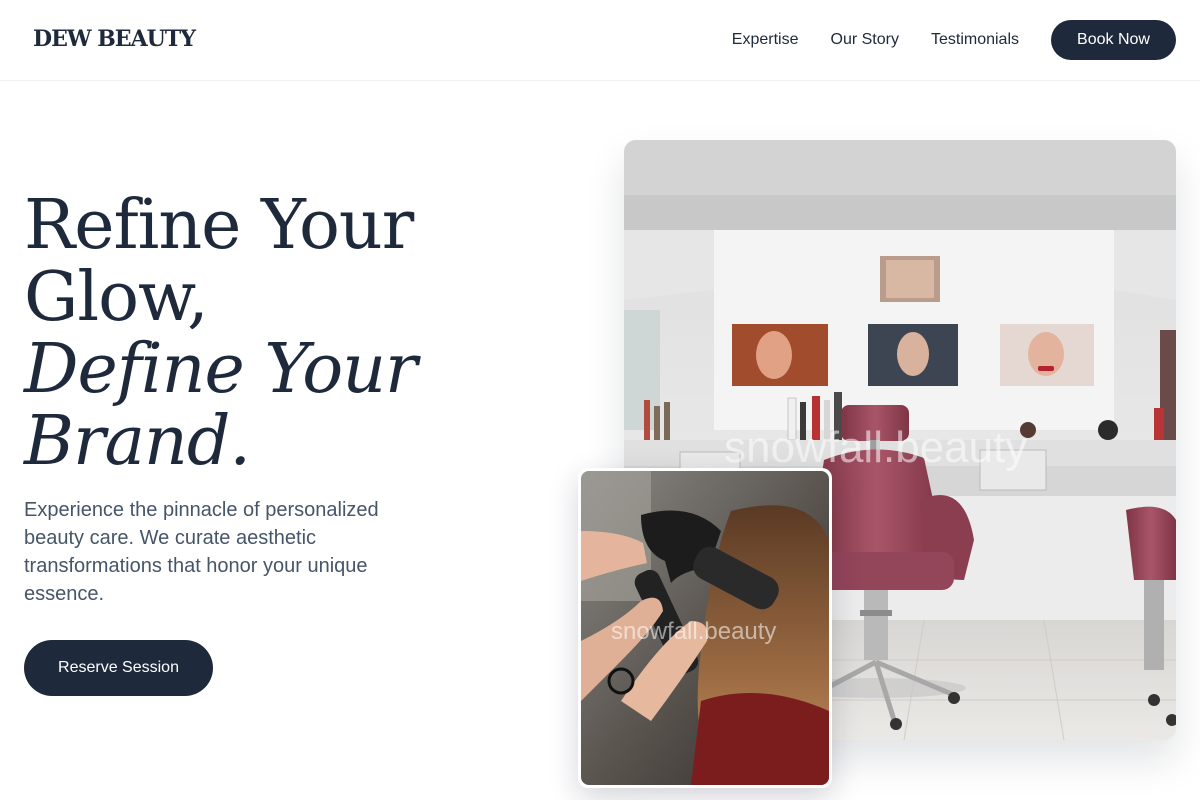 This screenshot has width=1200, height=800. I want to click on nav-link-our-story: Our Story, so click(865, 40).